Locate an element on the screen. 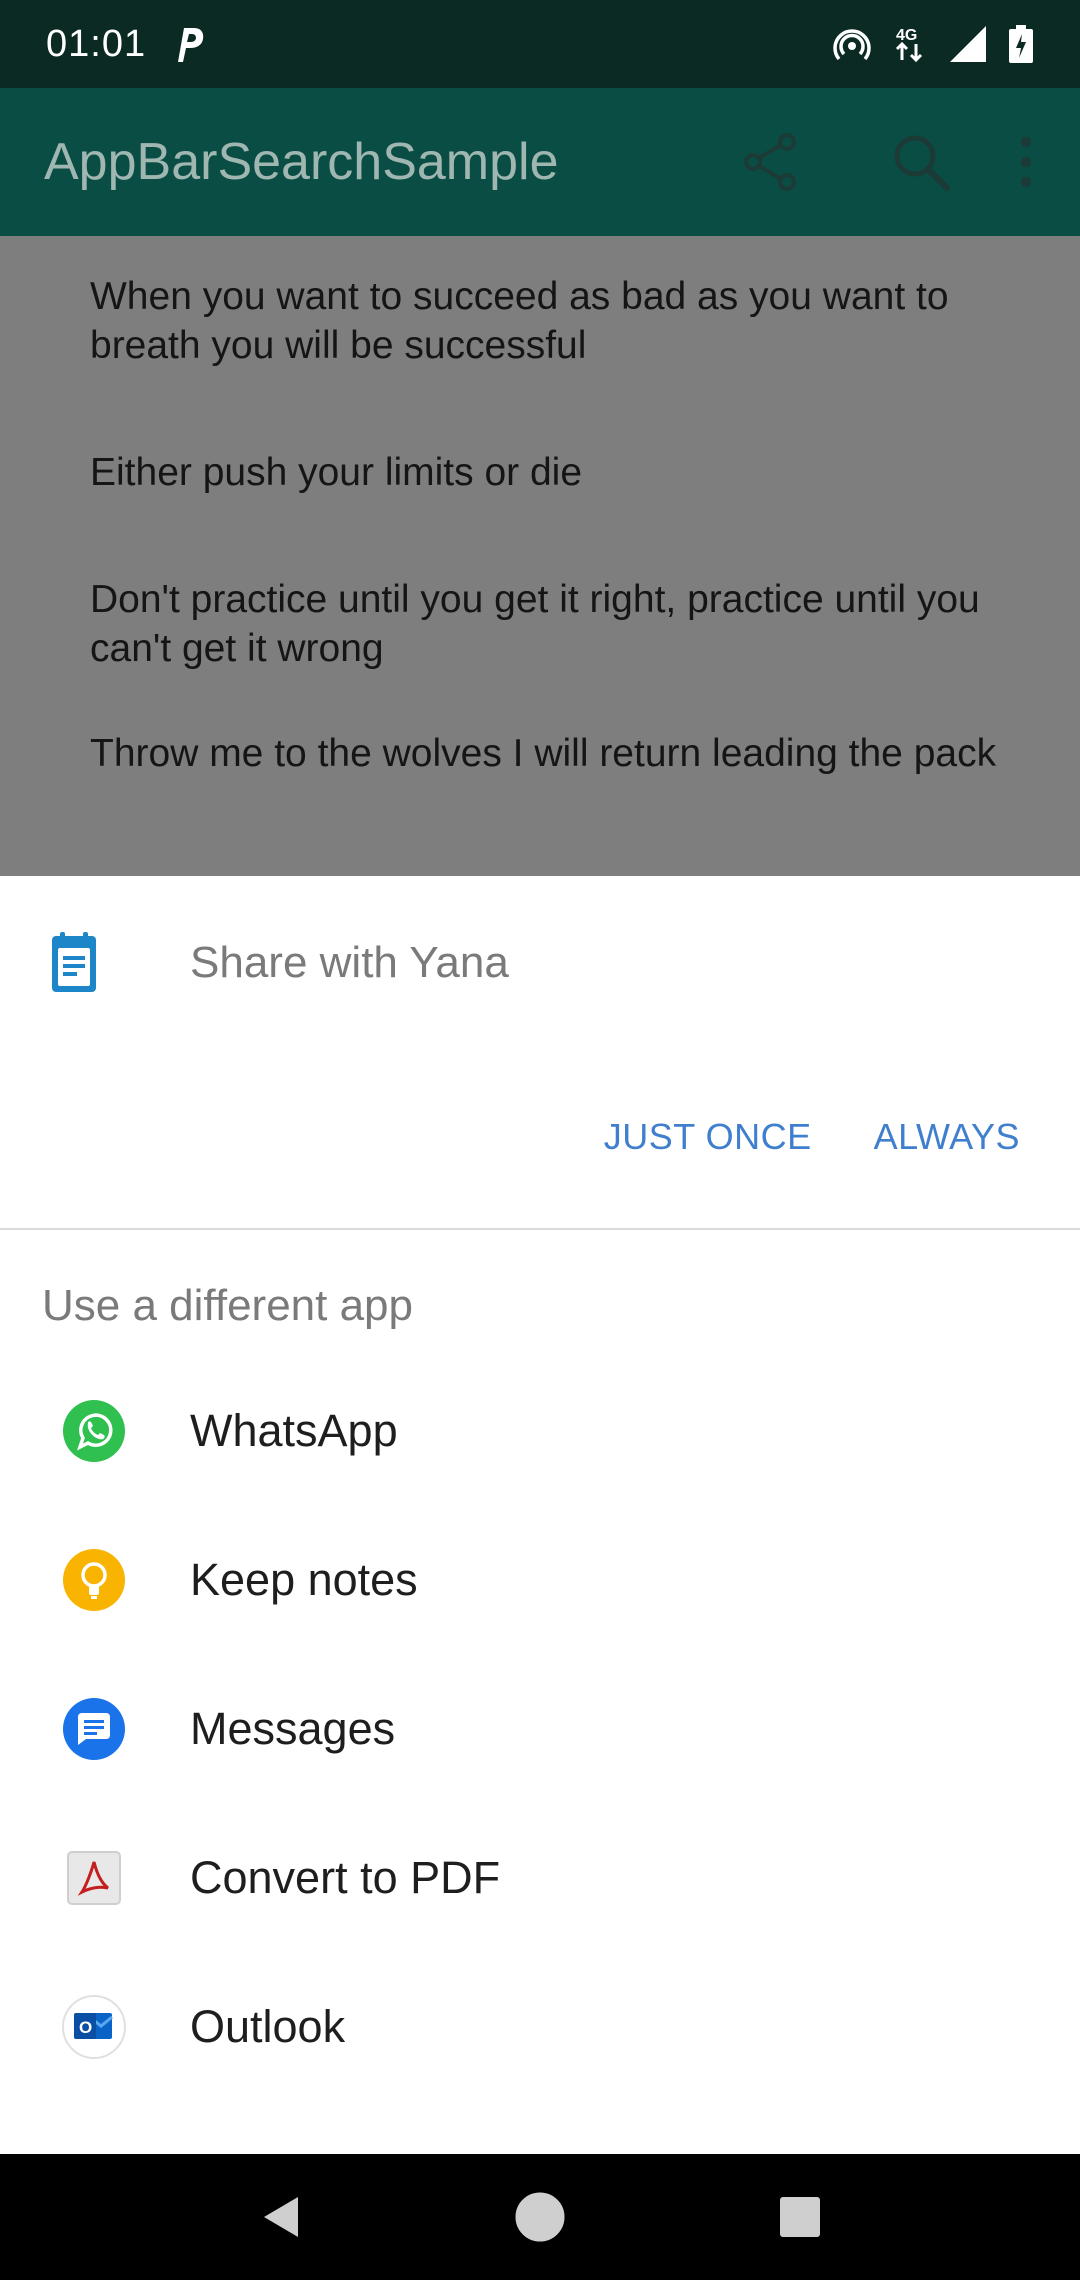 The image size is (1080, 2280). back-icon is located at coordinates (281, 2217).